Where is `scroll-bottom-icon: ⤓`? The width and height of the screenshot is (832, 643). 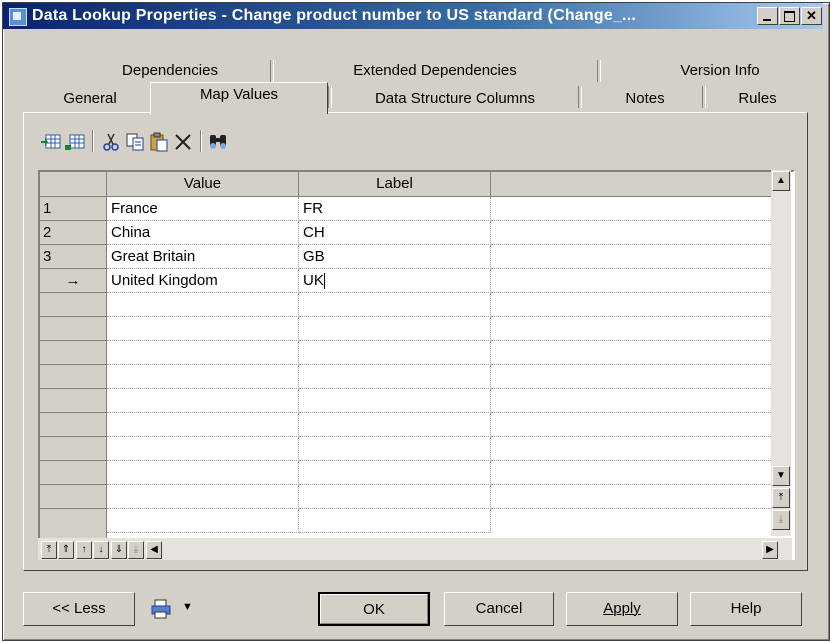
scroll-bottom-icon: ⤓ is located at coordinates (781, 520).